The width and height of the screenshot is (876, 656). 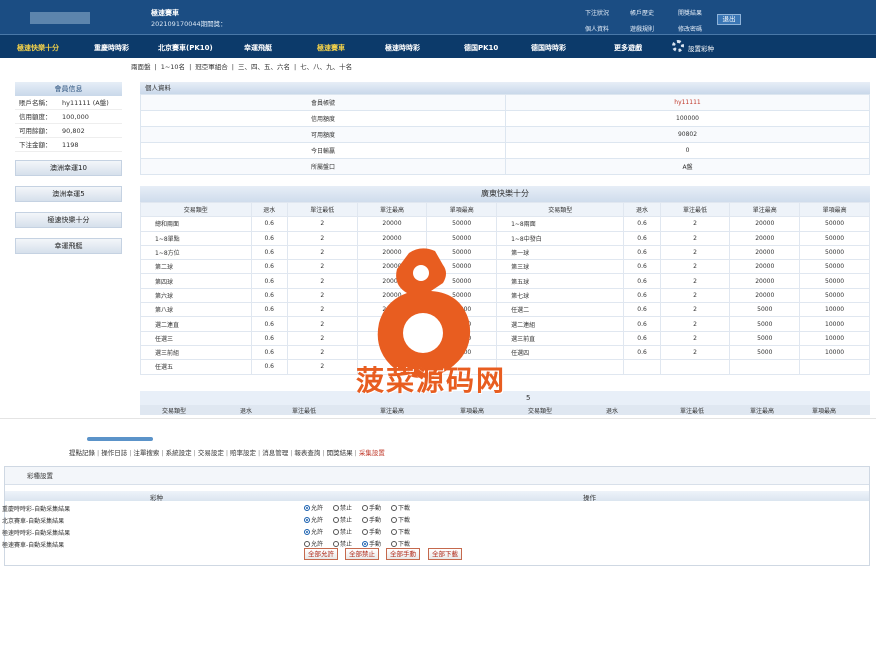 I want to click on radio-label: 手動, so click(x=375, y=508).